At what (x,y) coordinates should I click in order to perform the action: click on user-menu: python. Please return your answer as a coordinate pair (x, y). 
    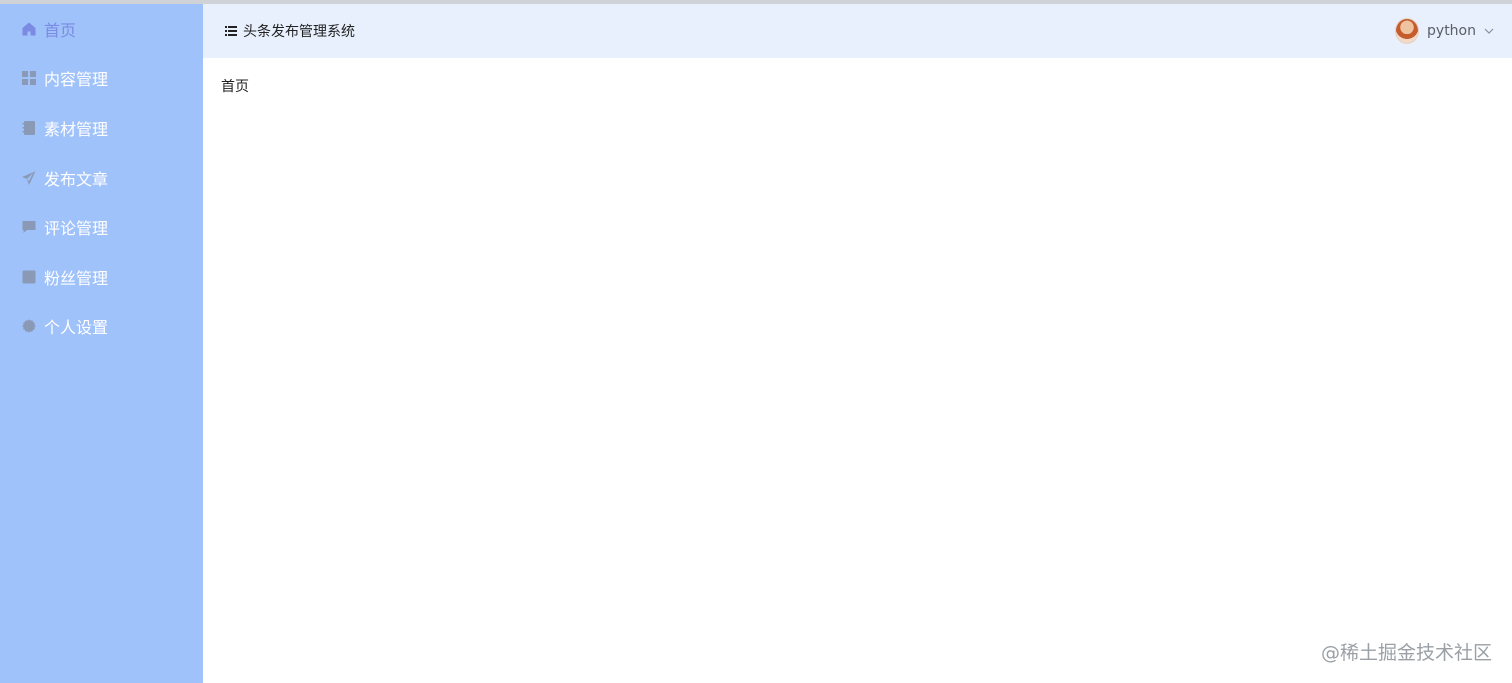
    Looking at the image, I should click on (1444, 31).